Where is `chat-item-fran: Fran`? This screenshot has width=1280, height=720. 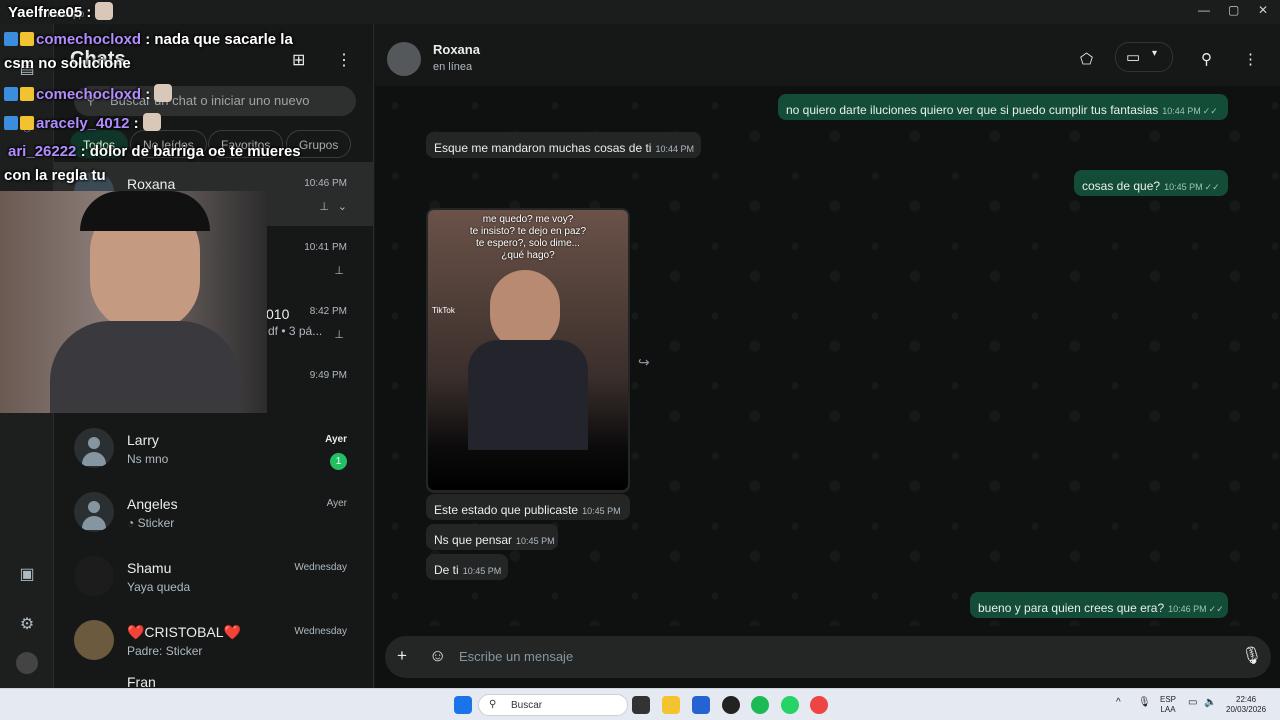
chat-item-fran: Fran is located at coordinates (214, 681).